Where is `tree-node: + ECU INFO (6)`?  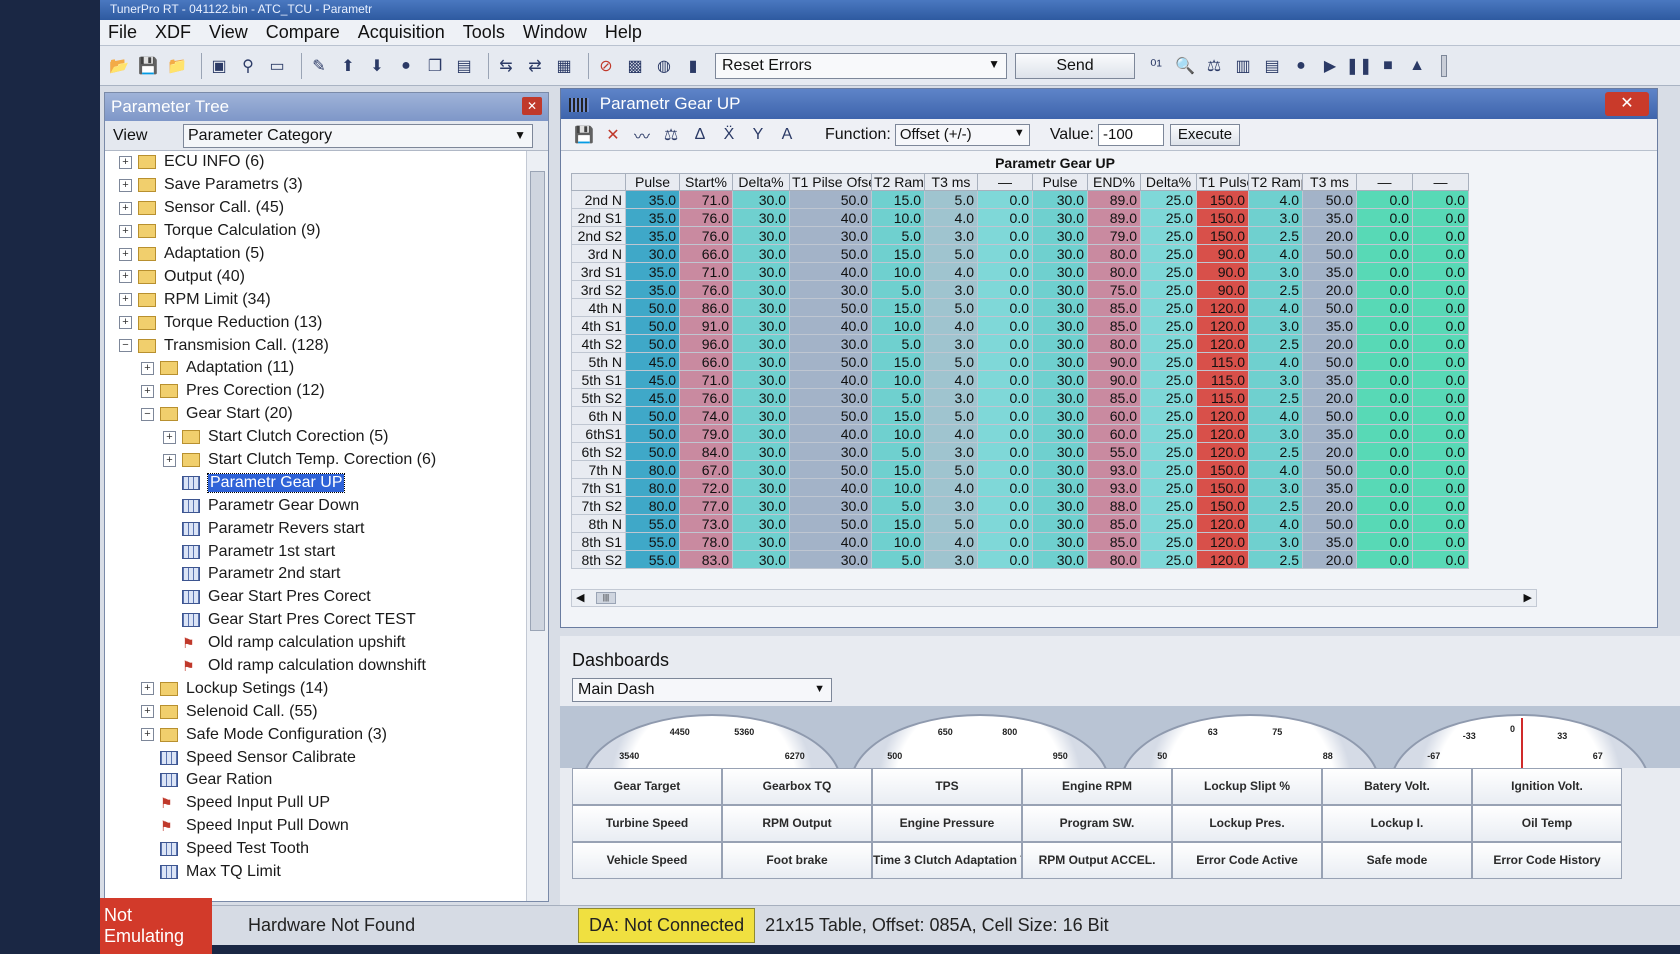
tree-node: + ECU INFO (6) is located at coordinates (315, 162).